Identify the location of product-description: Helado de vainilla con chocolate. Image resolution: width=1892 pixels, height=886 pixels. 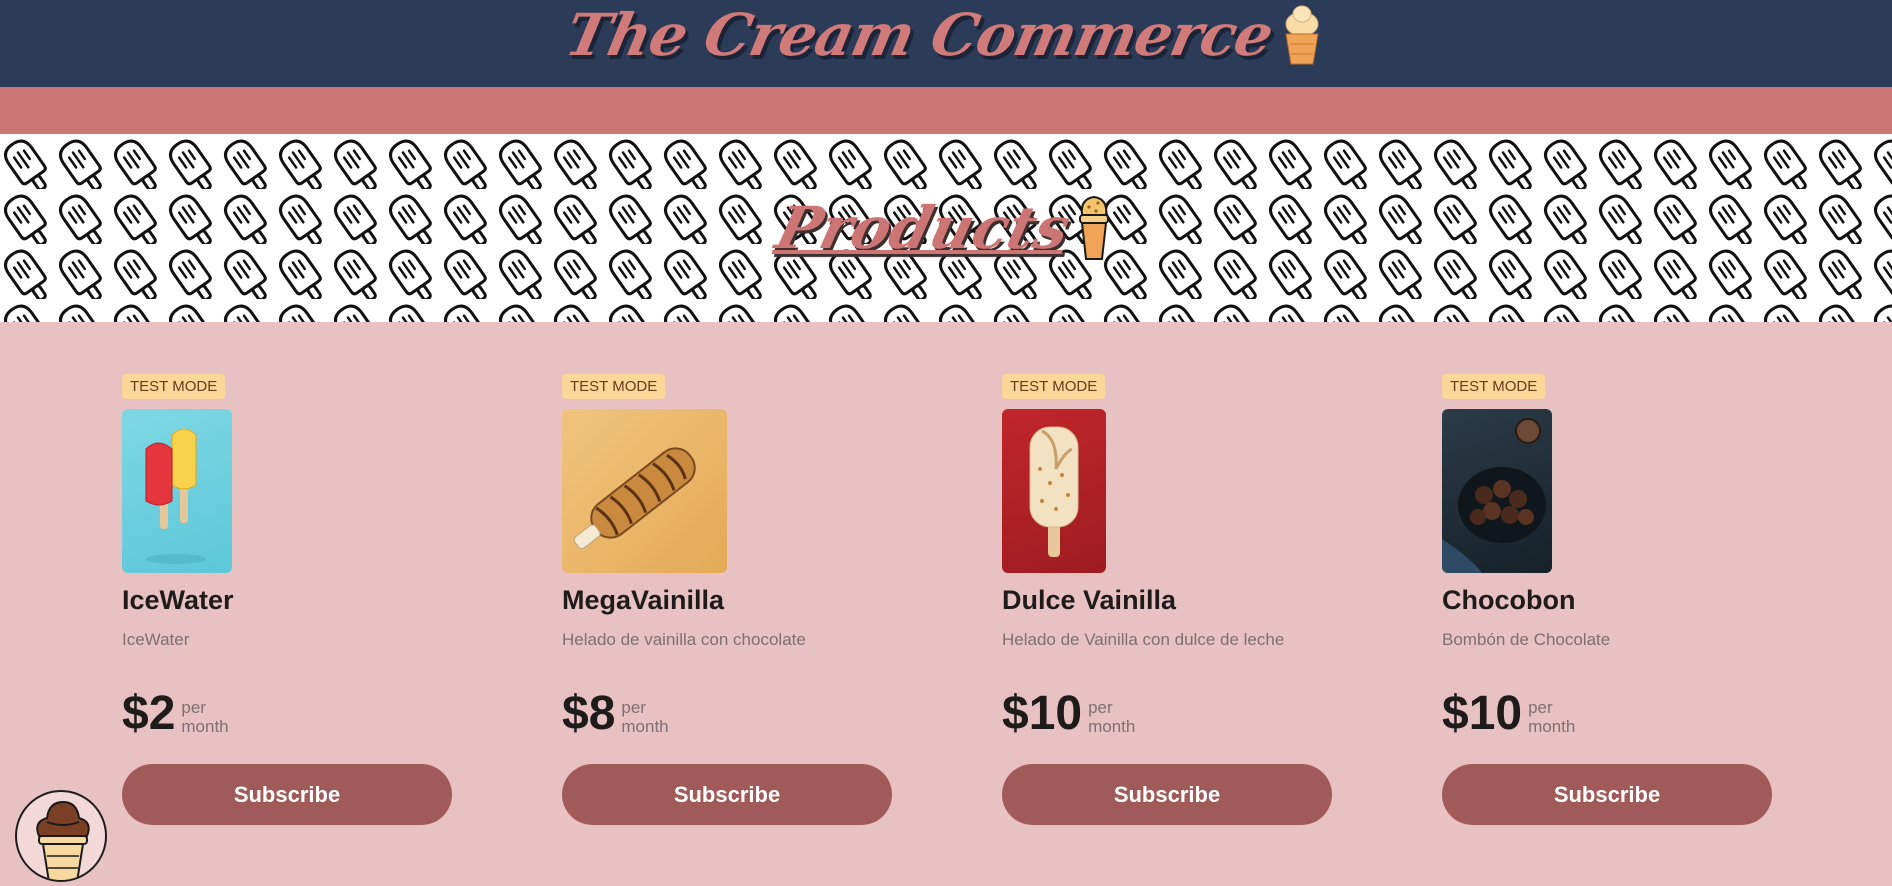
(684, 639).